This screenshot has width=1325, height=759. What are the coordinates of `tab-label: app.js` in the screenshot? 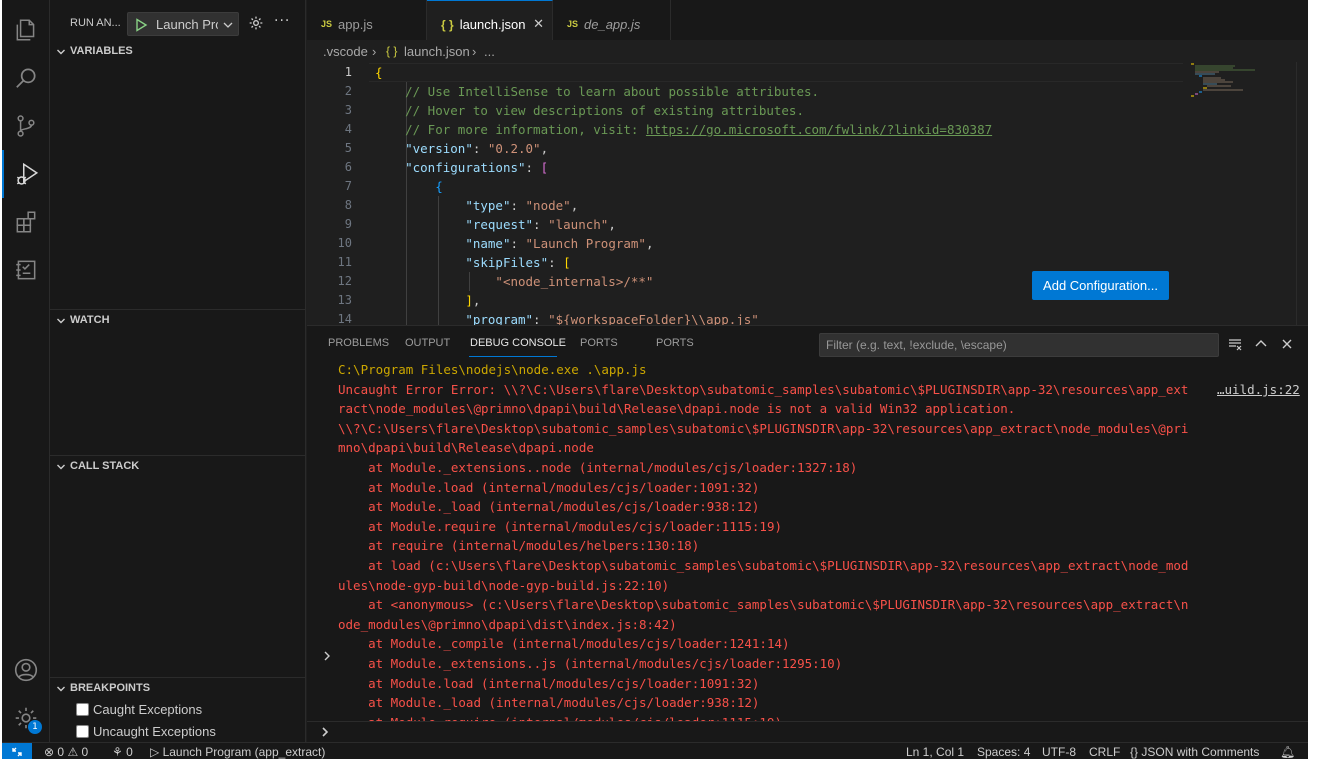 It's located at (355, 24).